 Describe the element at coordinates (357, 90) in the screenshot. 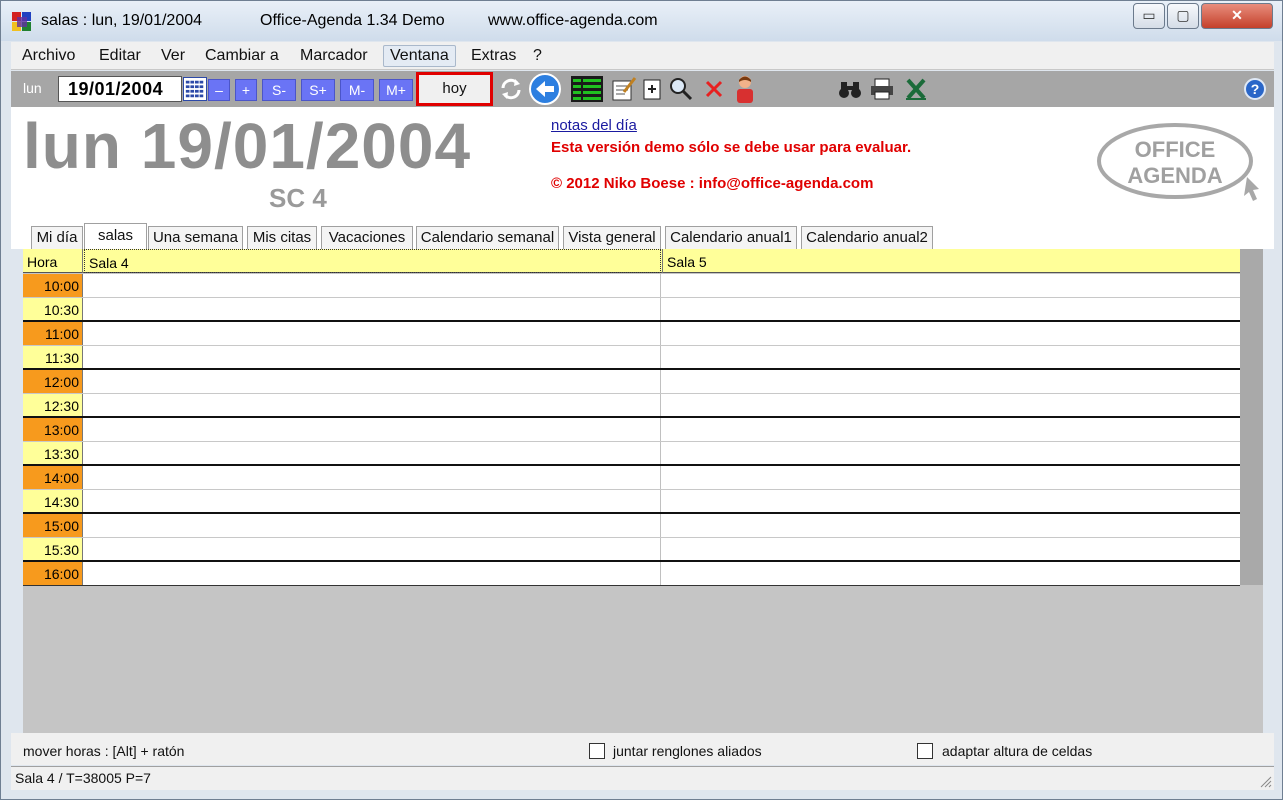

I see `month-minus-button: M-` at that location.